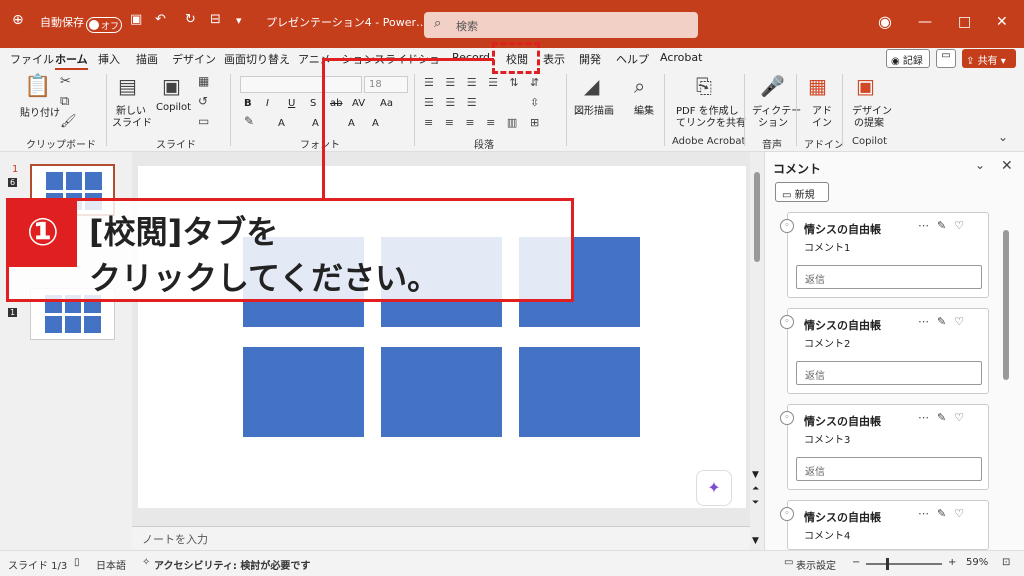 The height and width of the screenshot is (576, 1024). I want to click on layout-icon: ▦, so click(203, 81).